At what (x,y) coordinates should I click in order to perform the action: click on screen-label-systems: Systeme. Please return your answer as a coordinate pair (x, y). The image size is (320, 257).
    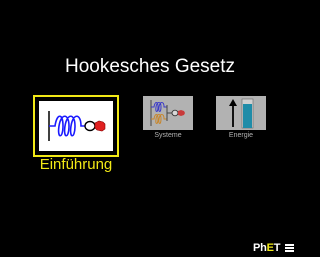
    Looking at the image, I should click on (168, 135).